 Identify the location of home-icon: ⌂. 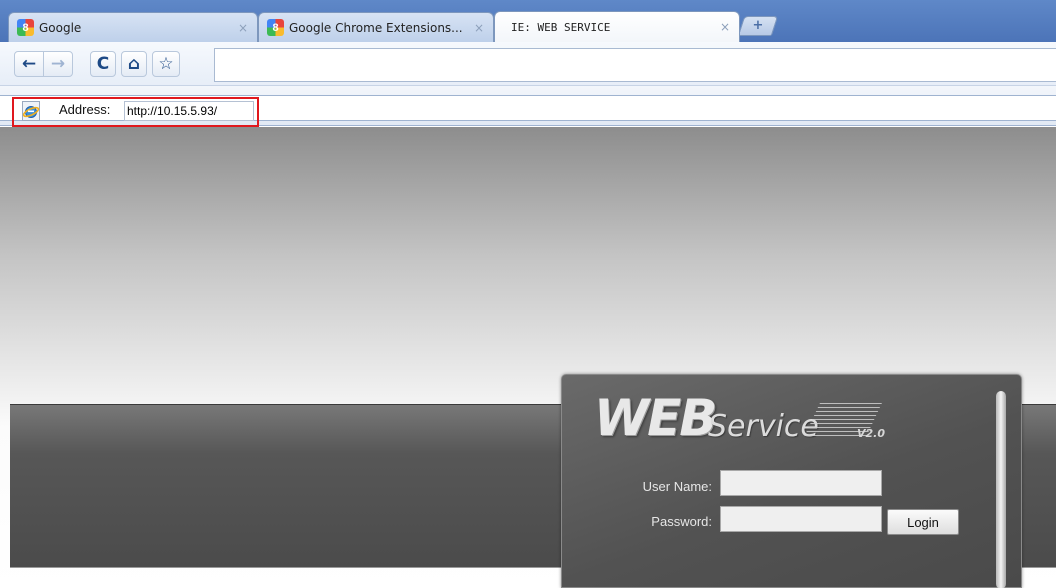
(134, 64).